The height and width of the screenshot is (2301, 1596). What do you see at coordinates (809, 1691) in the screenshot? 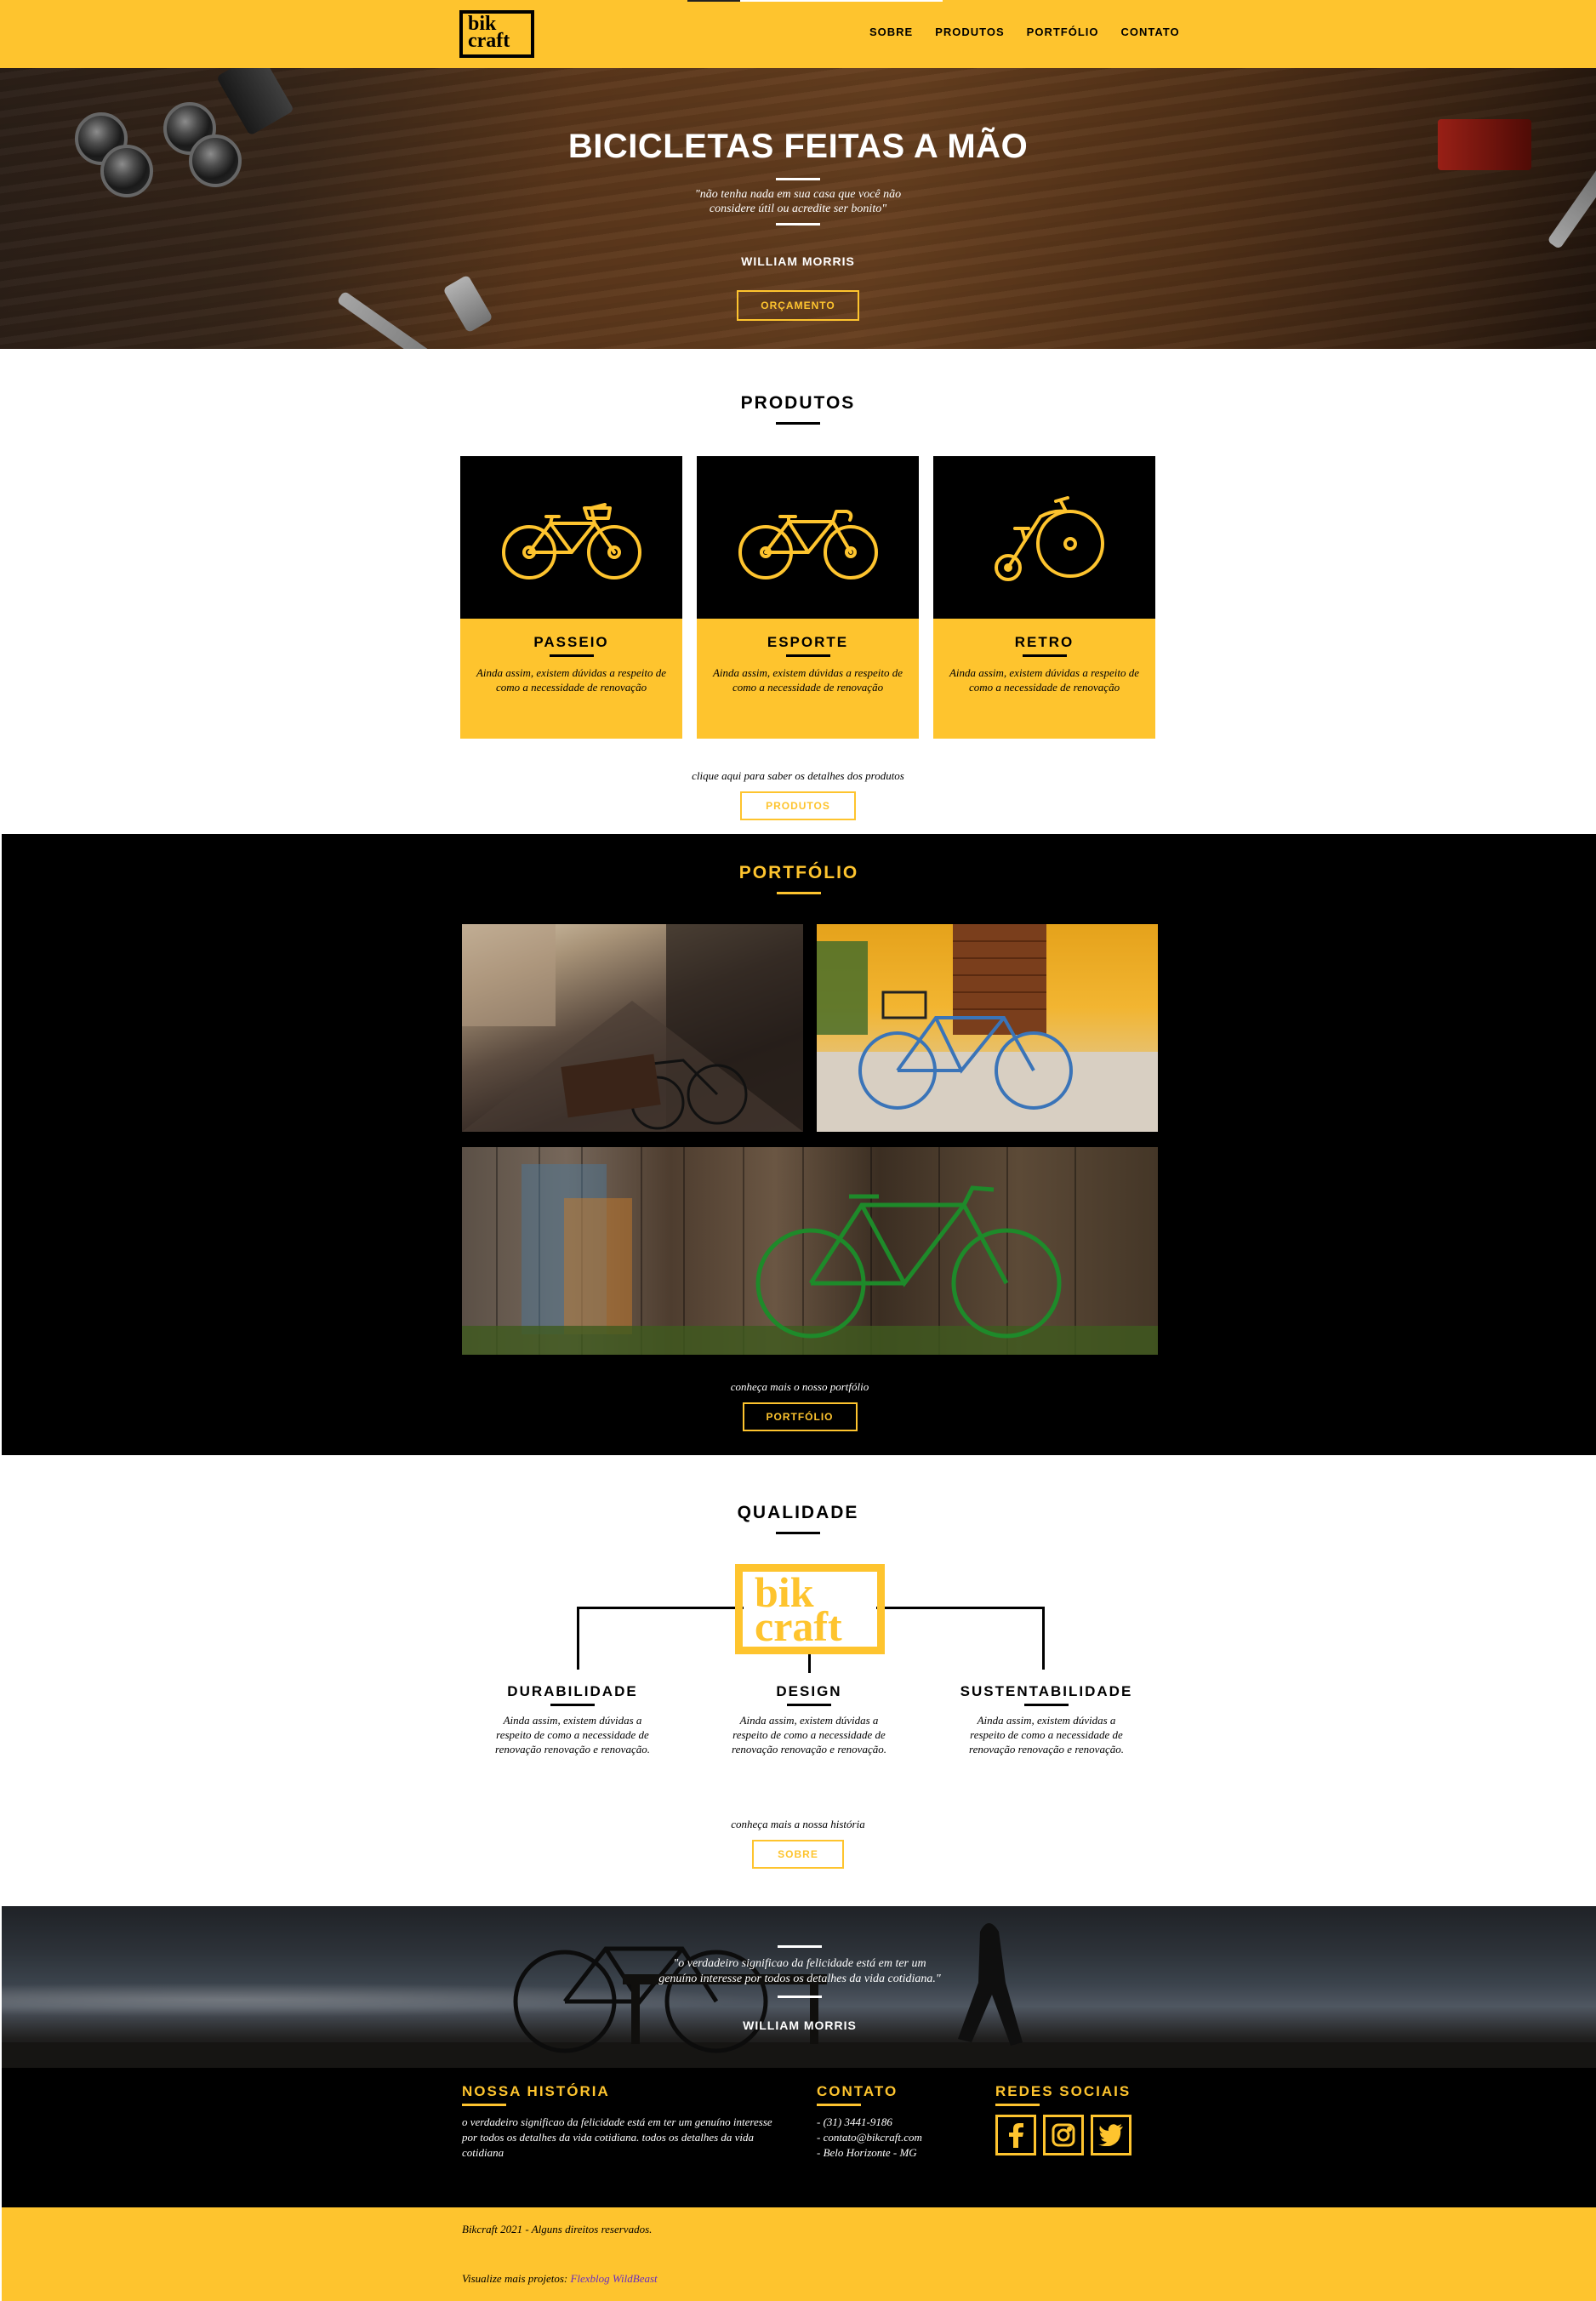
I see `feature-title: DESIGN` at bounding box center [809, 1691].